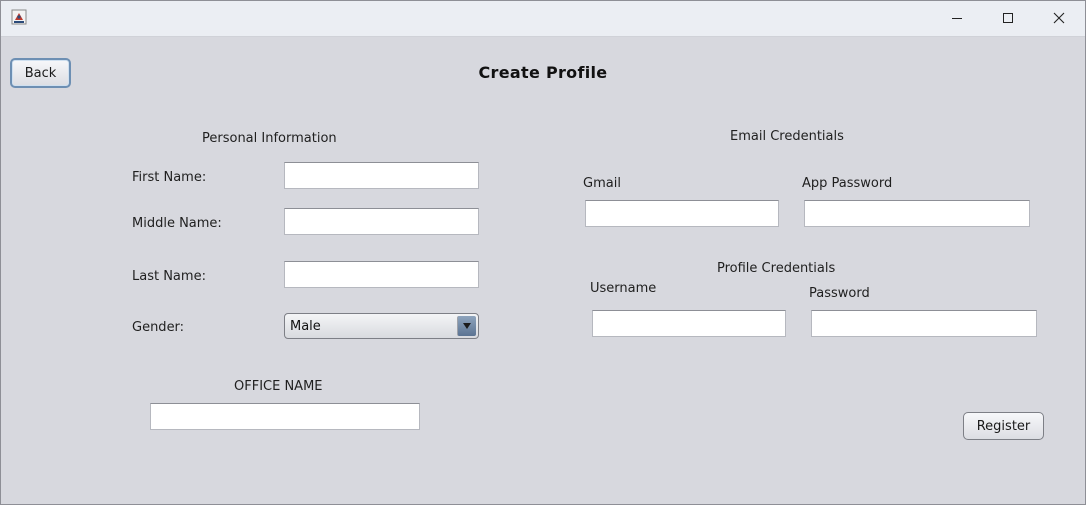 The width and height of the screenshot is (1086, 505). I want to click on office-name-field, so click(285, 416).